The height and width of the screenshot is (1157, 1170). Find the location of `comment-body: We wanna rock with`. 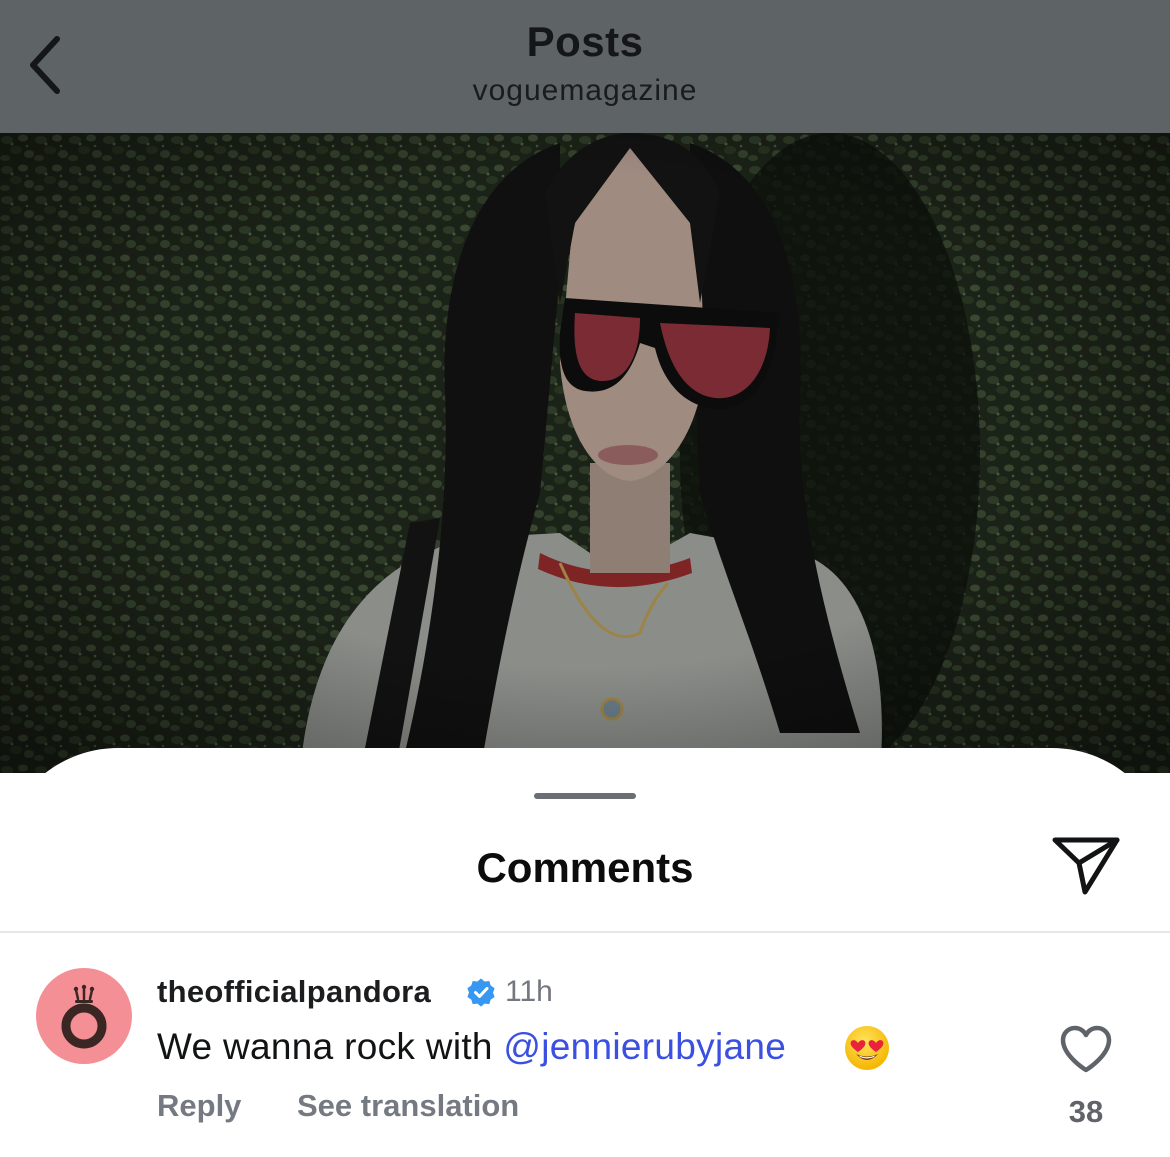

comment-body: We wanna rock with is located at coordinates (330, 1046).